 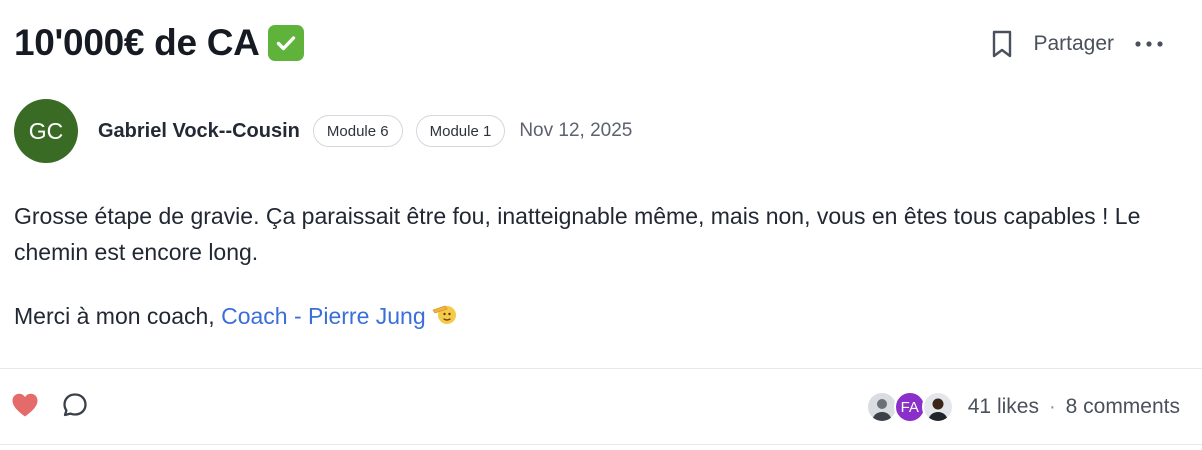 What do you see at coordinates (576, 130) in the screenshot?
I see `post-date: Nov 12, 2025` at bounding box center [576, 130].